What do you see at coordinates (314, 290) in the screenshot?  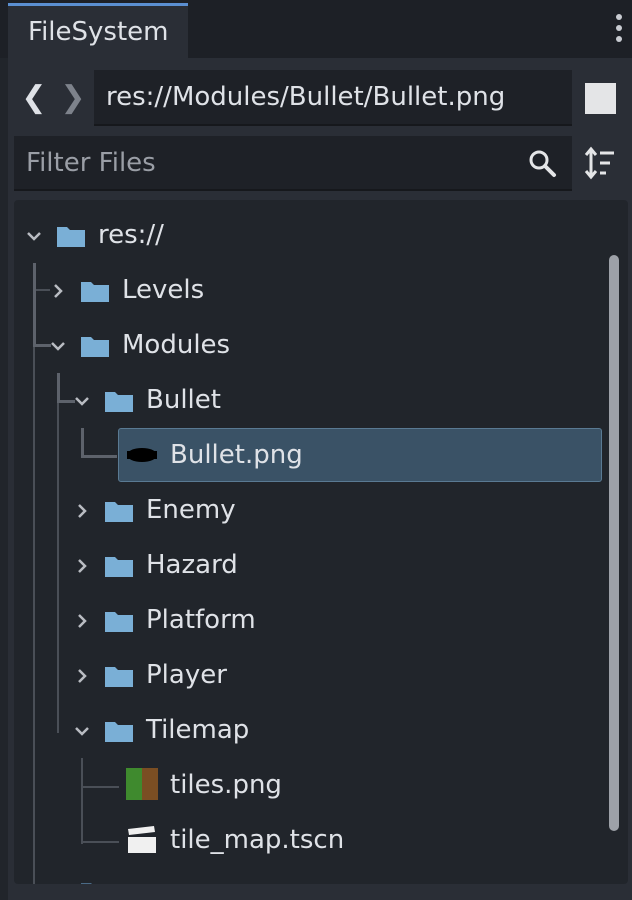 I see `tree-item-levels: Levels` at bounding box center [314, 290].